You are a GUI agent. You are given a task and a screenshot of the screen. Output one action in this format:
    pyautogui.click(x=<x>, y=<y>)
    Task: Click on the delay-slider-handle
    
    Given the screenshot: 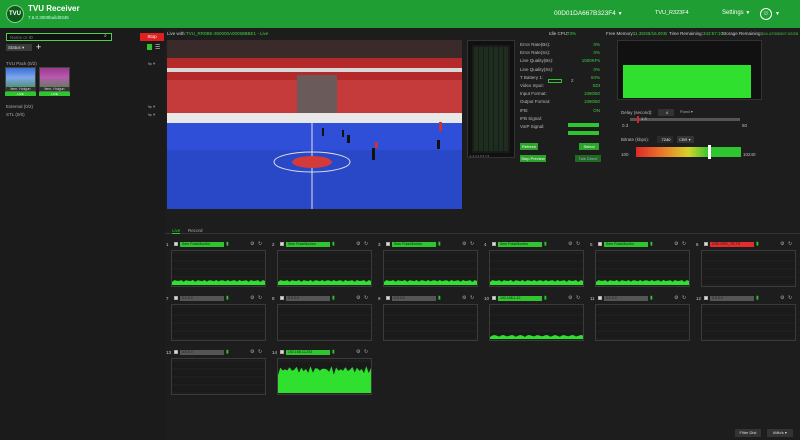 What is the action you would take?
    pyautogui.click(x=638, y=119)
    